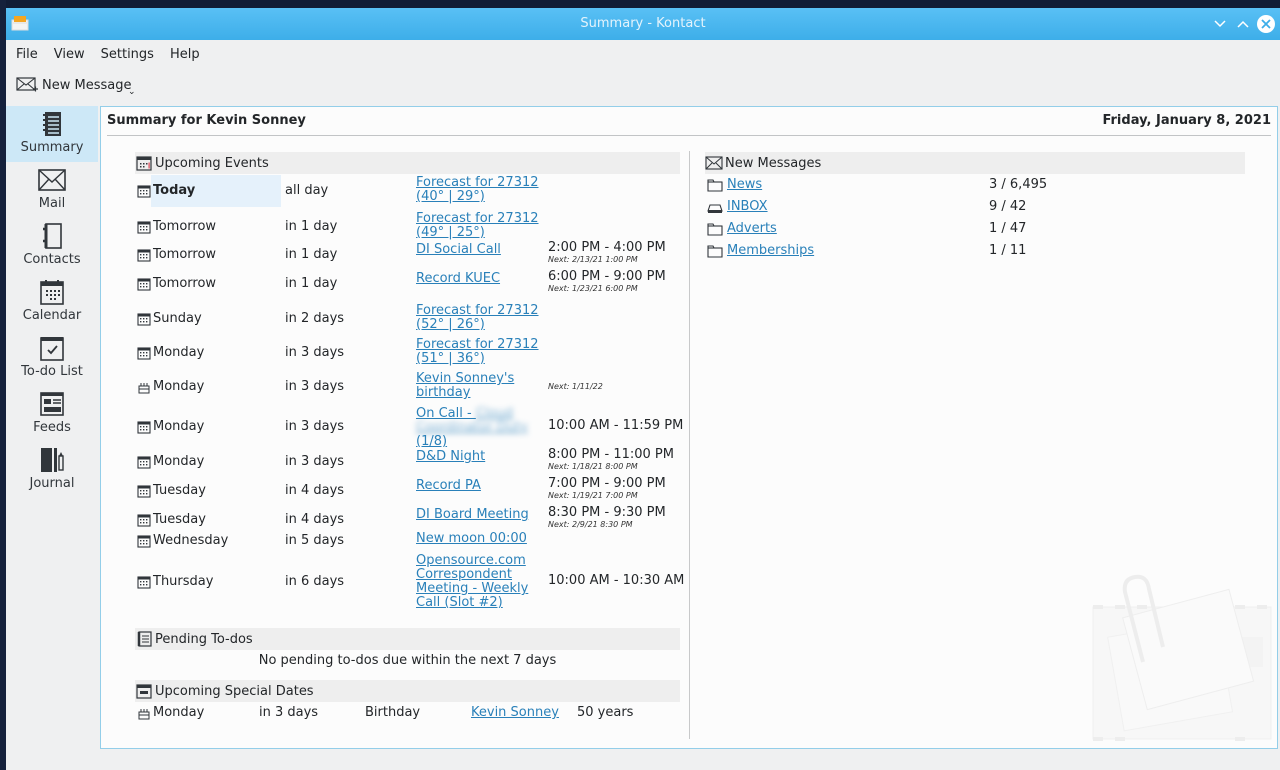 This screenshot has width=1280, height=770. What do you see at coordinates (478, 386) in the screenshot?
I see `event-summary-link: Kevin Sonney's birthday` at bounding box center [478, 386].